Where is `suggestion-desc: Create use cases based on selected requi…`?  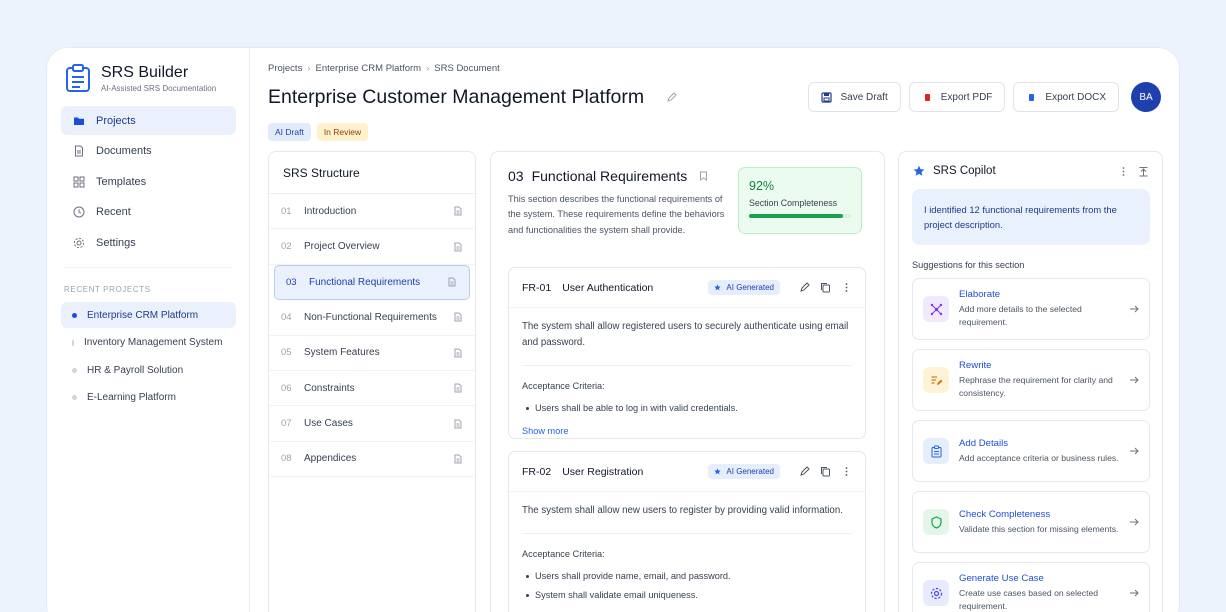
suggestion-desc: Create use cases based on selected requi… is located at coordinates (1029, 599).